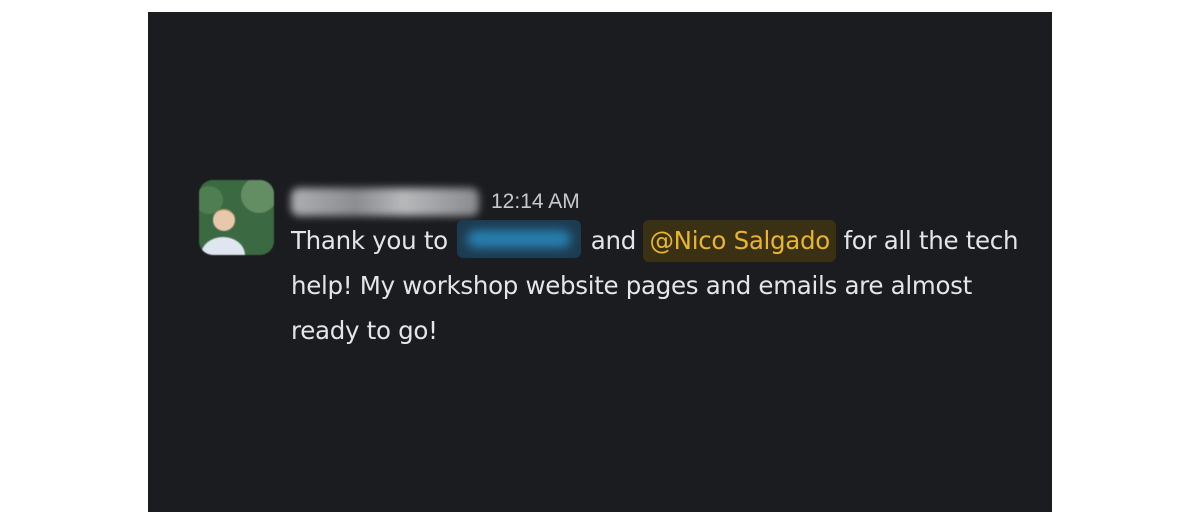 The height and width of the screenshot is (525, 1200). I want to click on sender-name-redacted, so click(385, 202).